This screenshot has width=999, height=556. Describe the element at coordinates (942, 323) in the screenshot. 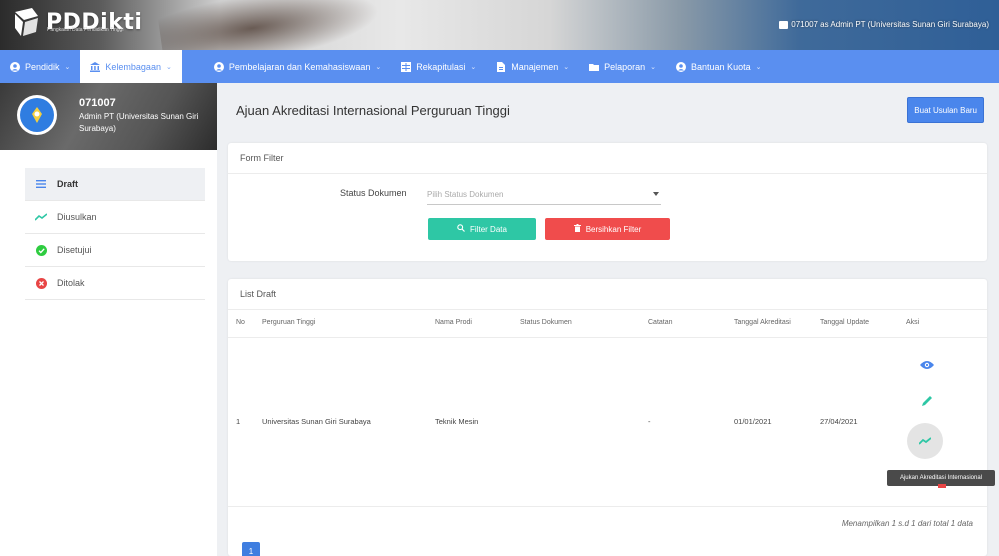

I see `col-aksi: Aksi` at that location.